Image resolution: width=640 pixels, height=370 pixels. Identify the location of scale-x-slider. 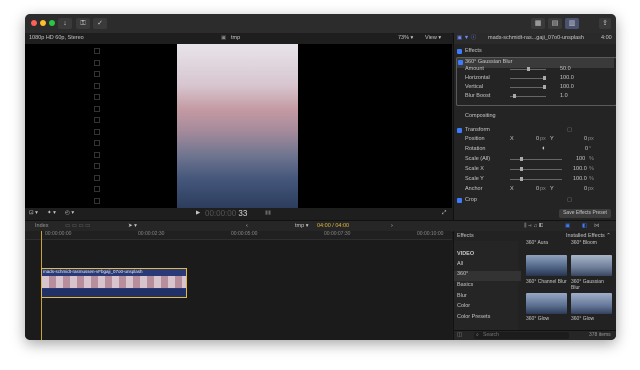
(536, 169).